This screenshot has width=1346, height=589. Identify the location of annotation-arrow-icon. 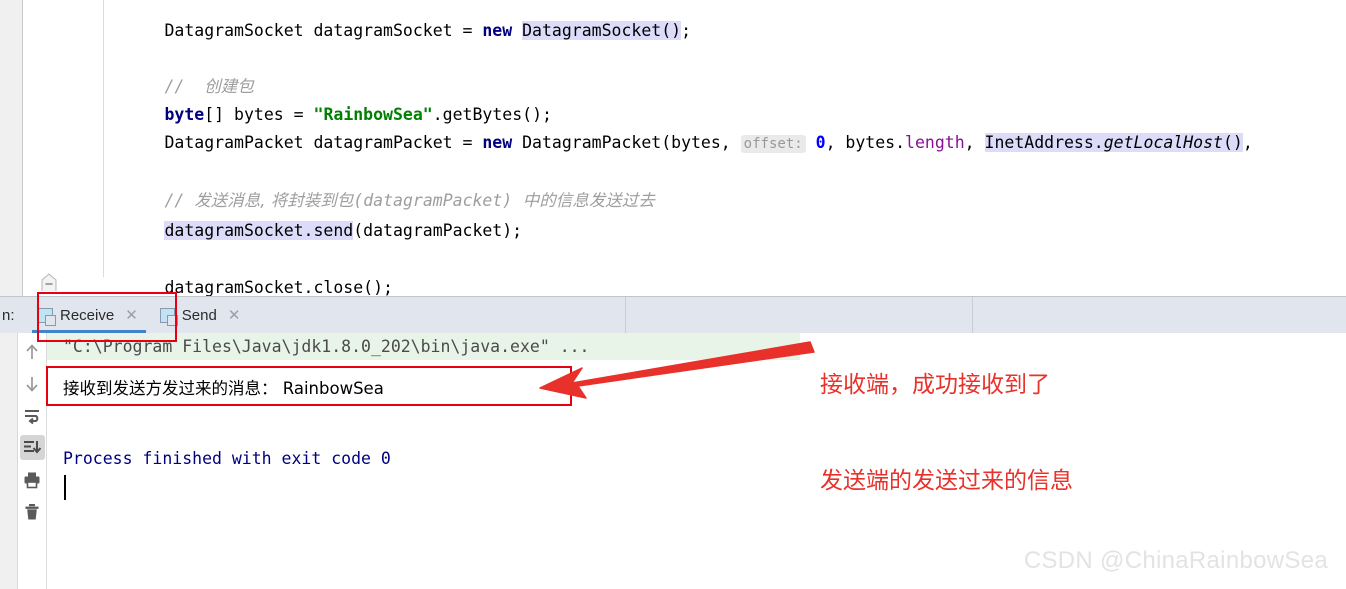
(677, 370).